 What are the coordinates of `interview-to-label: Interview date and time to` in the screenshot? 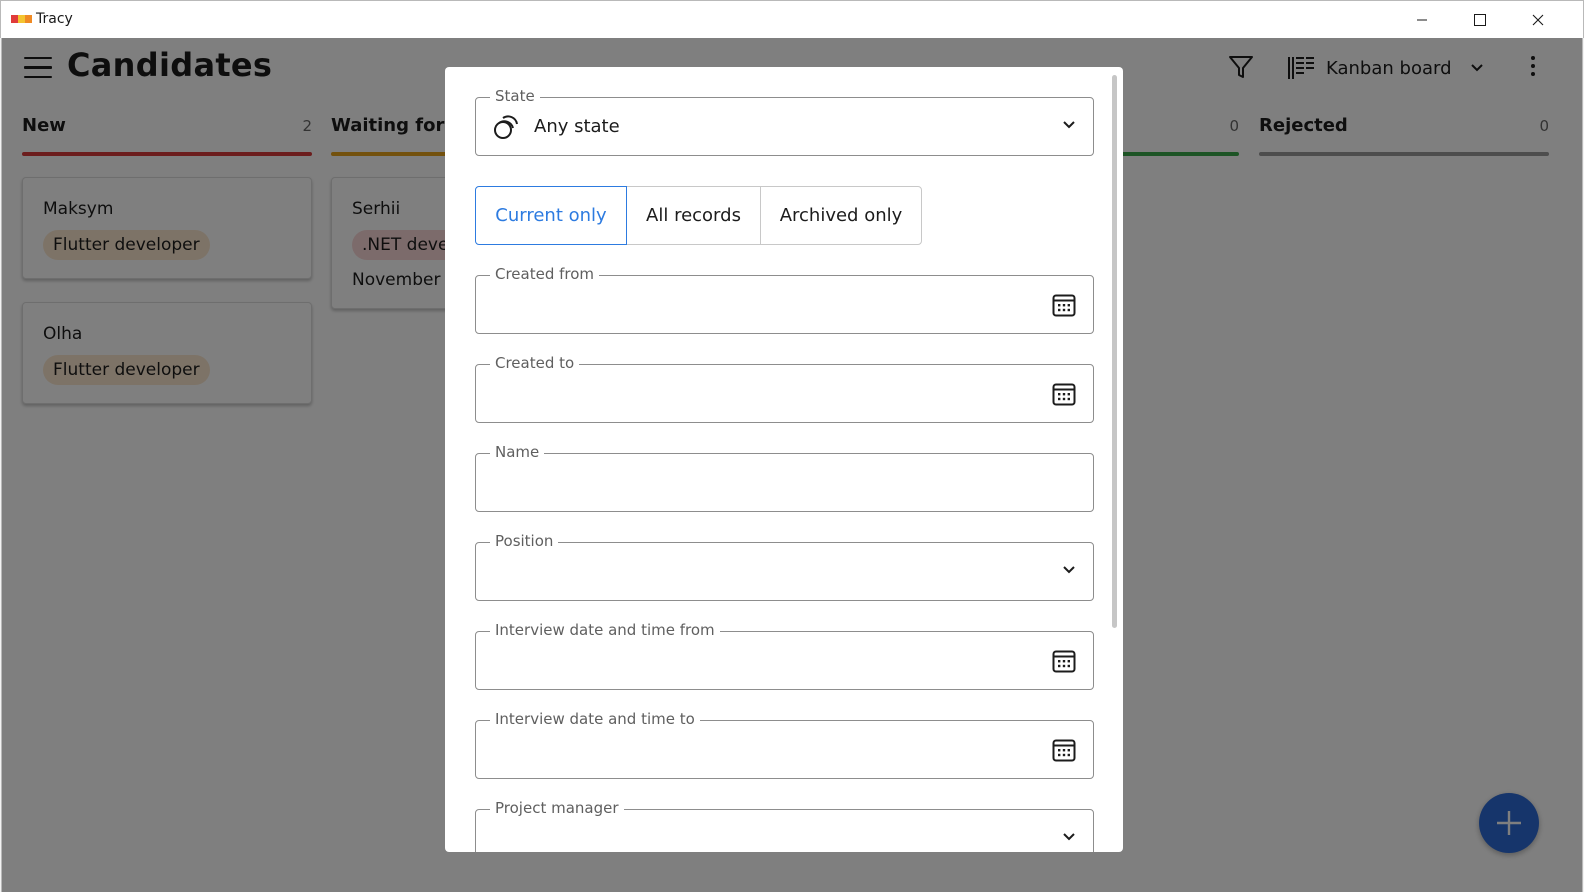 It's located at (595, 719).